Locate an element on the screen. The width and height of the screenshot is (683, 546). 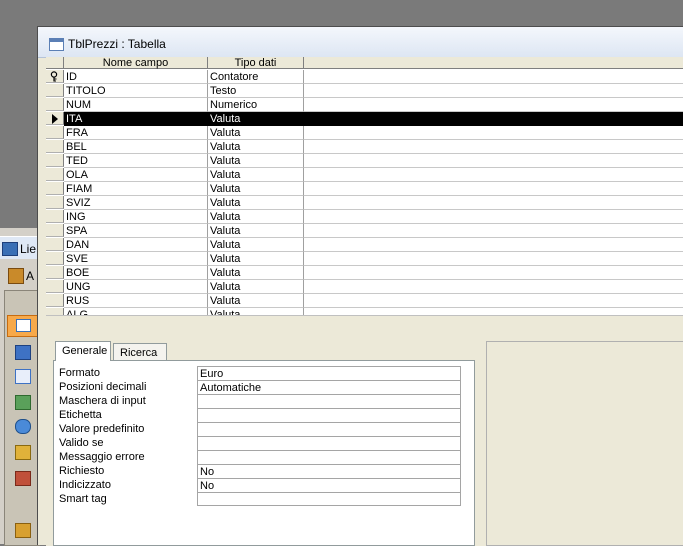
data-type-cell: Testo is located at coordinates (256, 91).